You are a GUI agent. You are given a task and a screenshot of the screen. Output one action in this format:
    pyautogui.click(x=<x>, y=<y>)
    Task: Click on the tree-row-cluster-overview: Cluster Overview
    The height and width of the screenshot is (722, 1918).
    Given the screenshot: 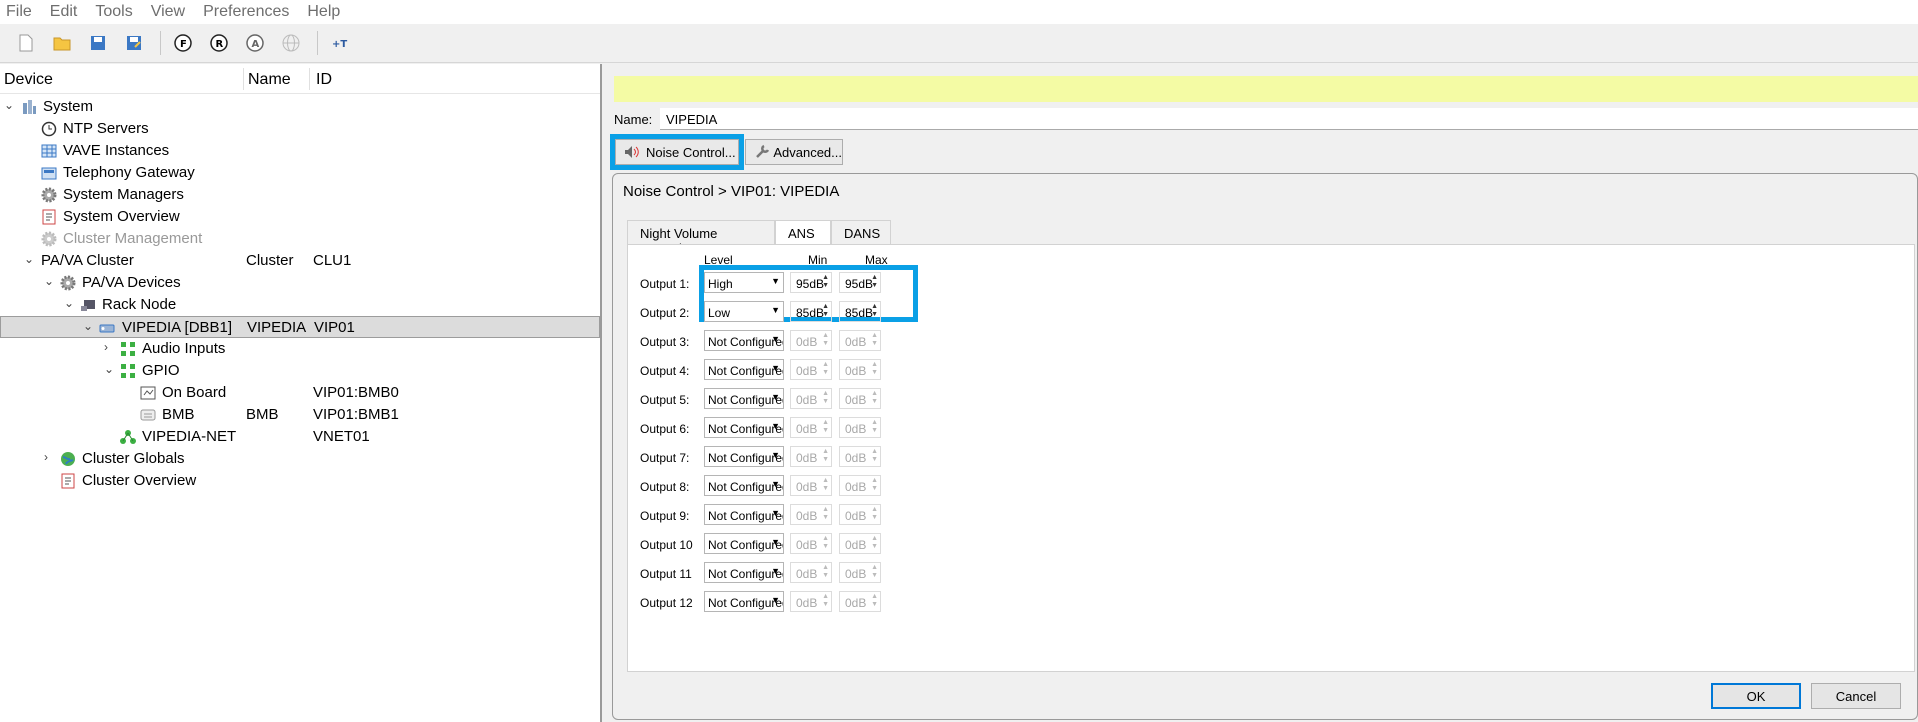 What is the action you would take?
    pyautogui.click(x=300, y=481)
    